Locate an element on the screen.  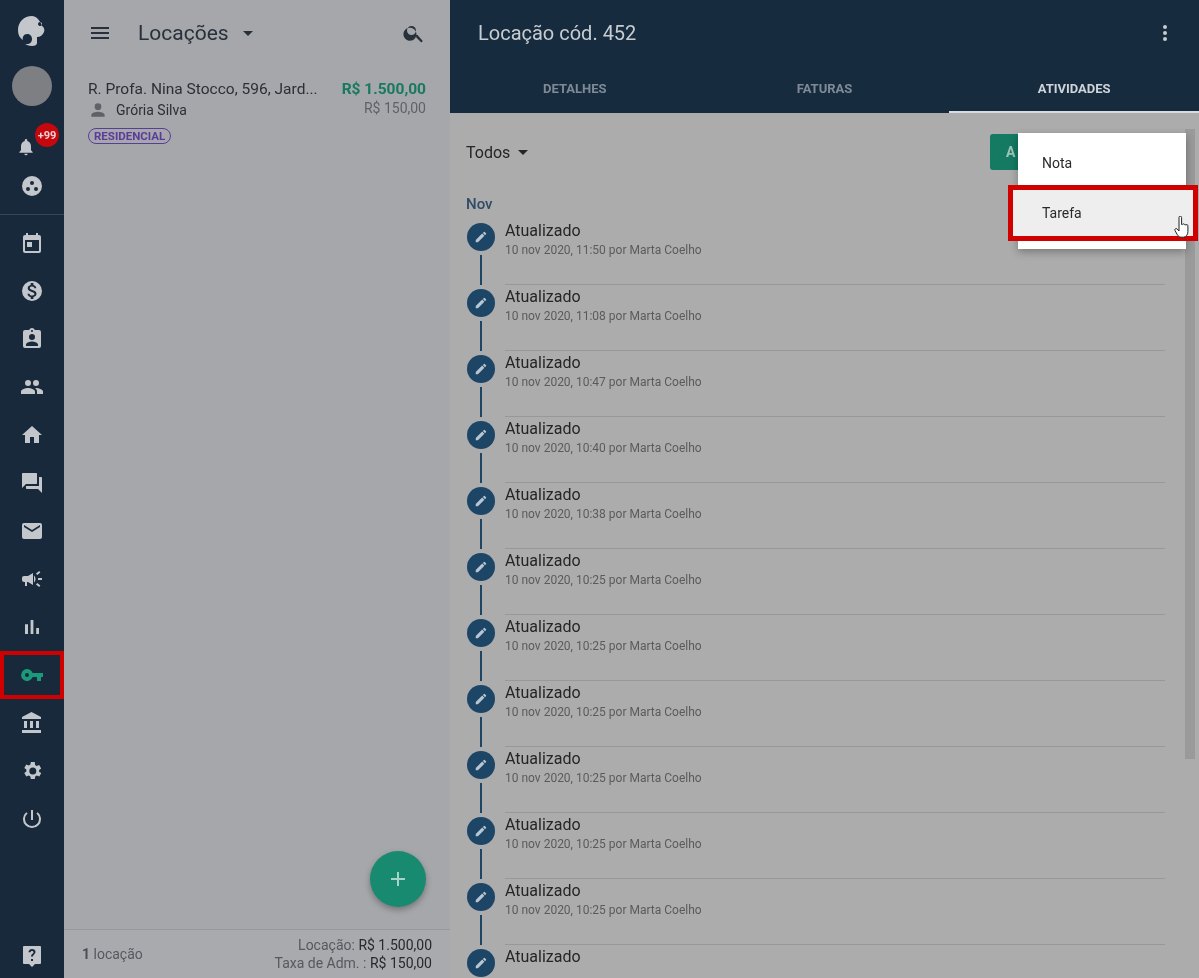
tab: DETALHES is located at coordinates (575, 89).